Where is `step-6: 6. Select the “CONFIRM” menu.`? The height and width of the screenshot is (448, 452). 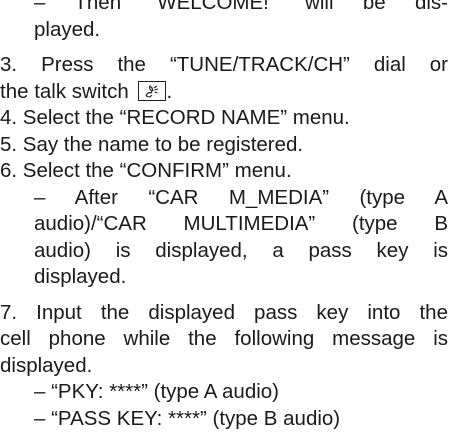 step-6: 6. Select the “CONFIRM” menu. is located at coordinates (226, 171).